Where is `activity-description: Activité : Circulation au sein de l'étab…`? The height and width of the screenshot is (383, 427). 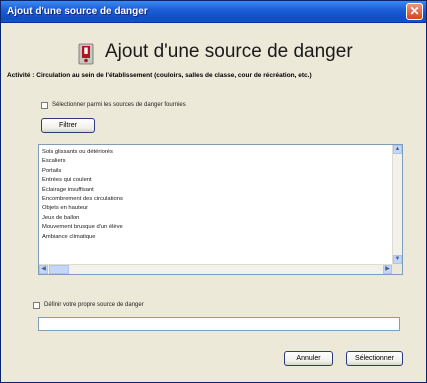 activity-description: Activité : Circulation au sein de l'étab… is located at coordinates (159, 75).